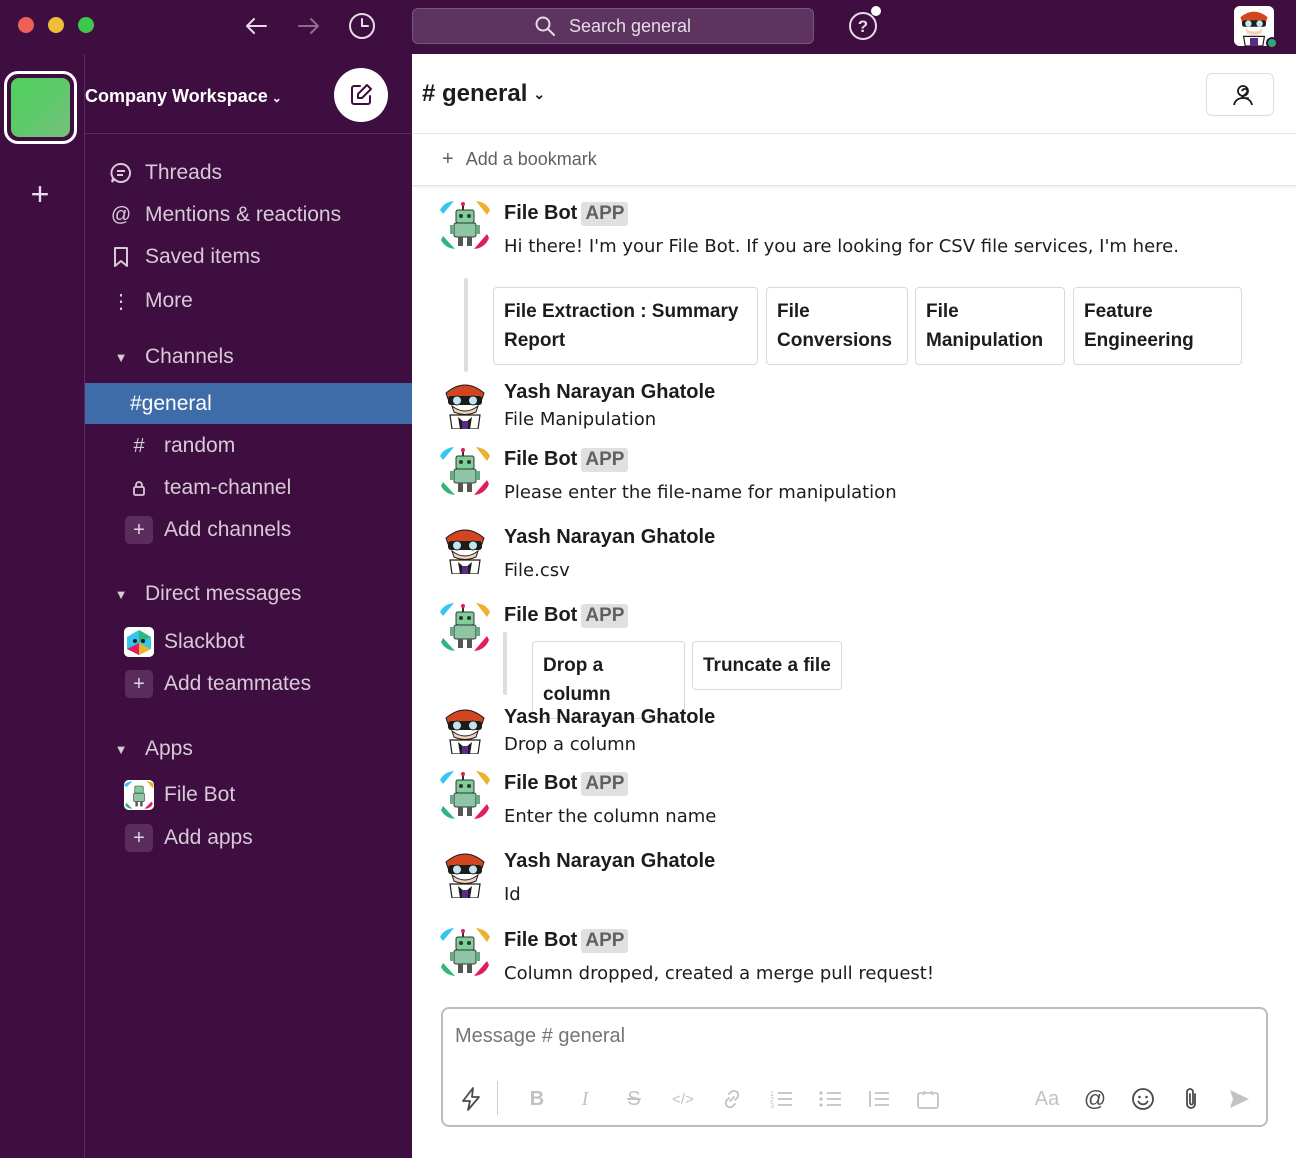 This screenshot has height=1158, width=1296. I want to click on compose-button, so click(361, 95).